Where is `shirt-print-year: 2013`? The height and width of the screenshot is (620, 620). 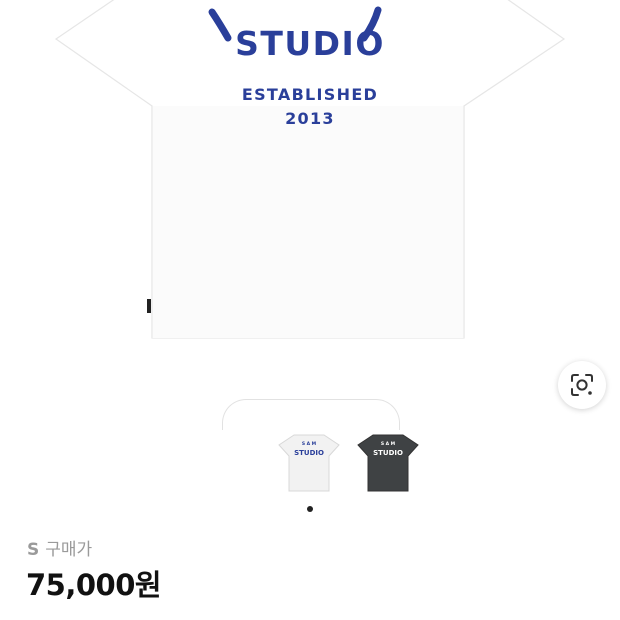 shirt-print-year: 2013 is located at coordinates (310, 118).